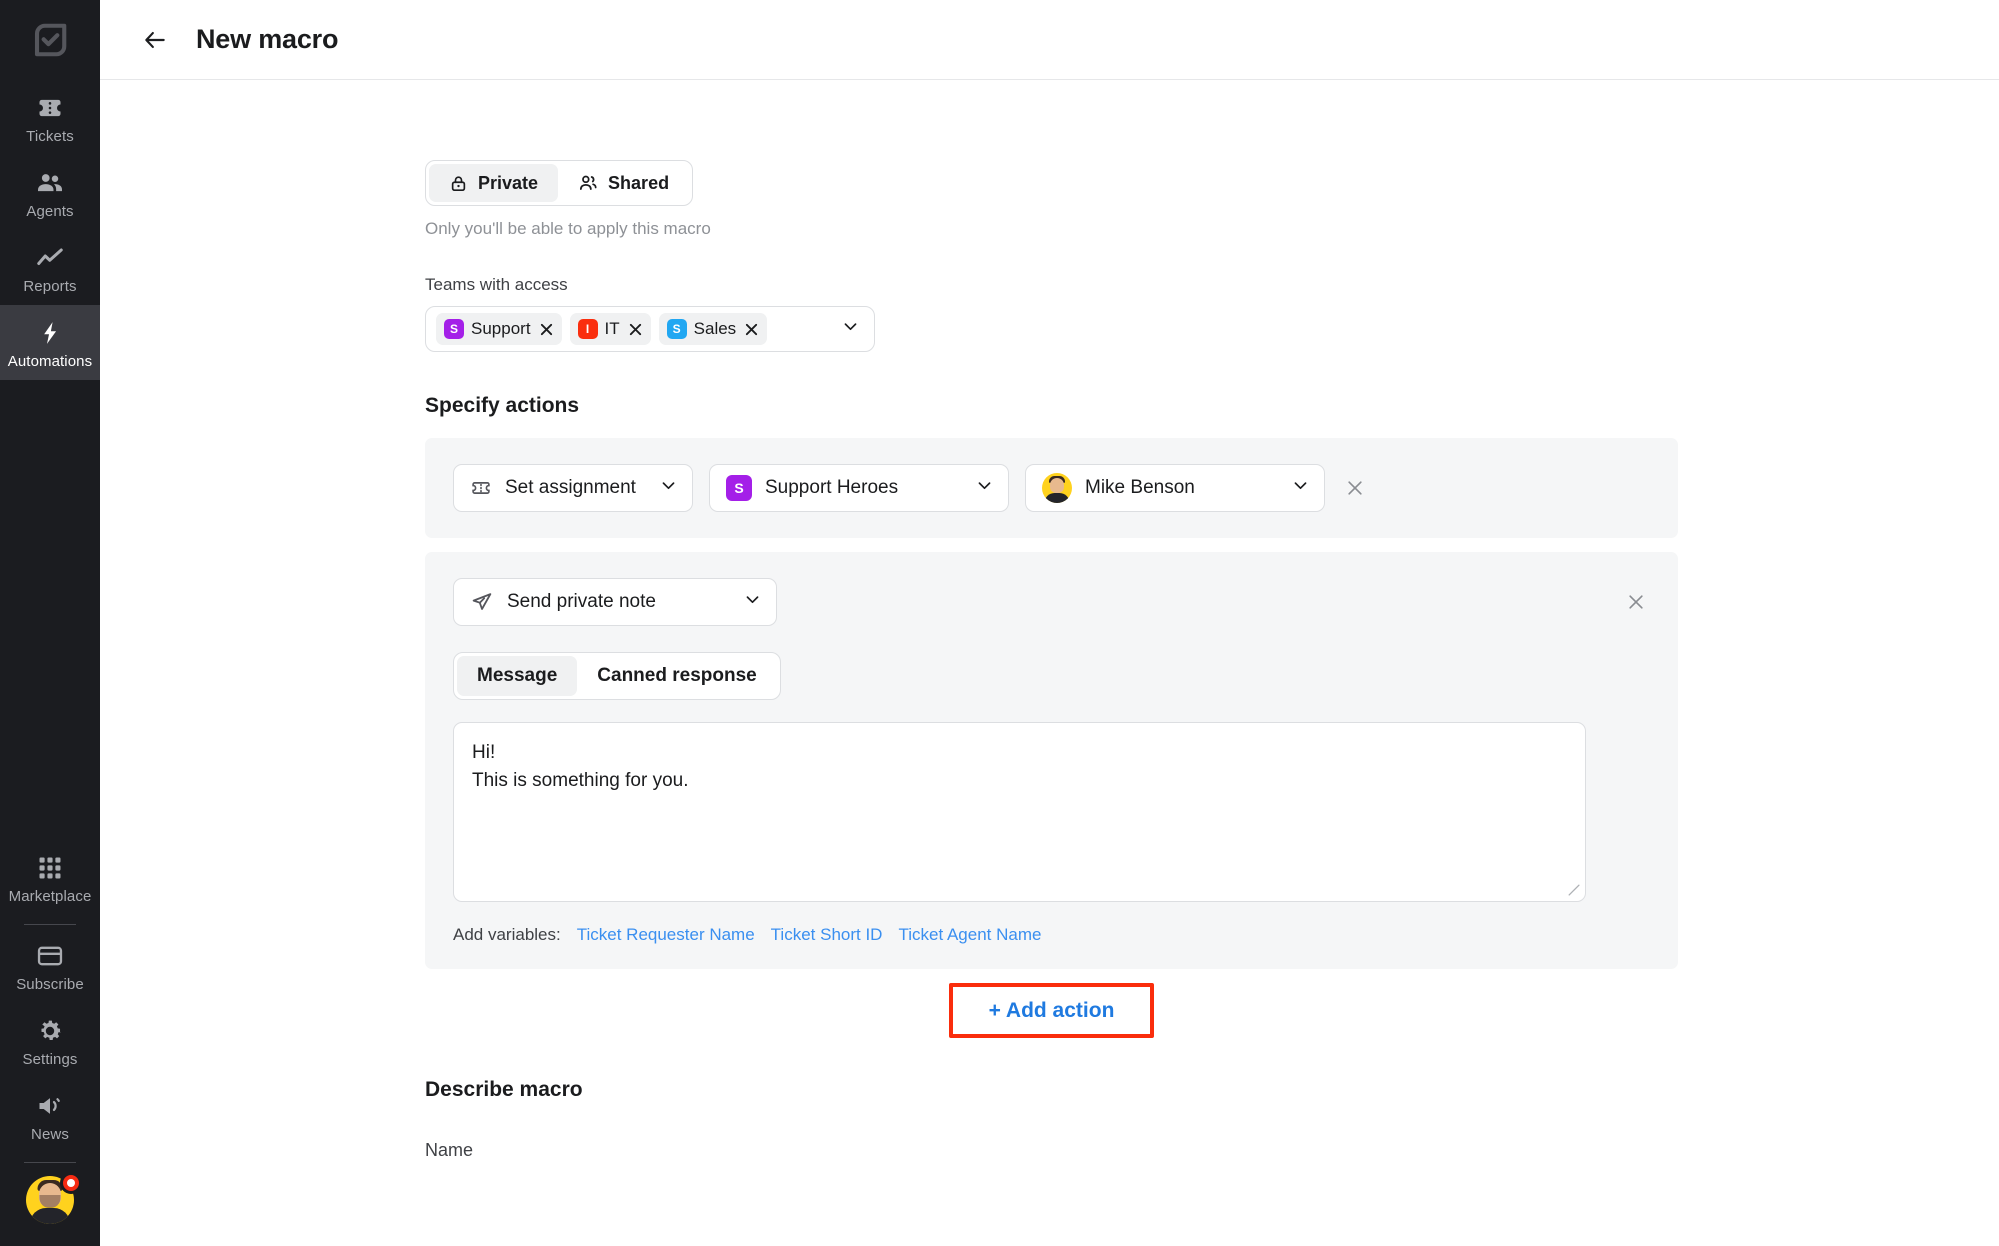 Image resolution: width=1999 pixels, height=1246 pixels. I want to click on sidebar-item-agents: Agents, so click(50, 192).